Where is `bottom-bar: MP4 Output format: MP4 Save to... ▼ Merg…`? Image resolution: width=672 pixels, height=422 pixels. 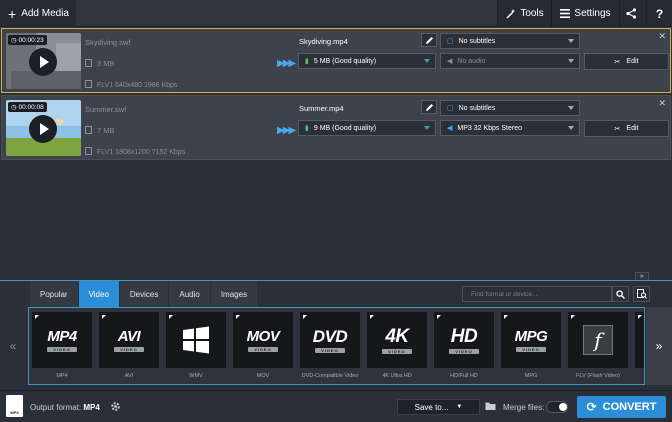 bottom-bar: MP4 Output format: MP4 Save to... ▼ Merg… is located at coordinates (336, 406).